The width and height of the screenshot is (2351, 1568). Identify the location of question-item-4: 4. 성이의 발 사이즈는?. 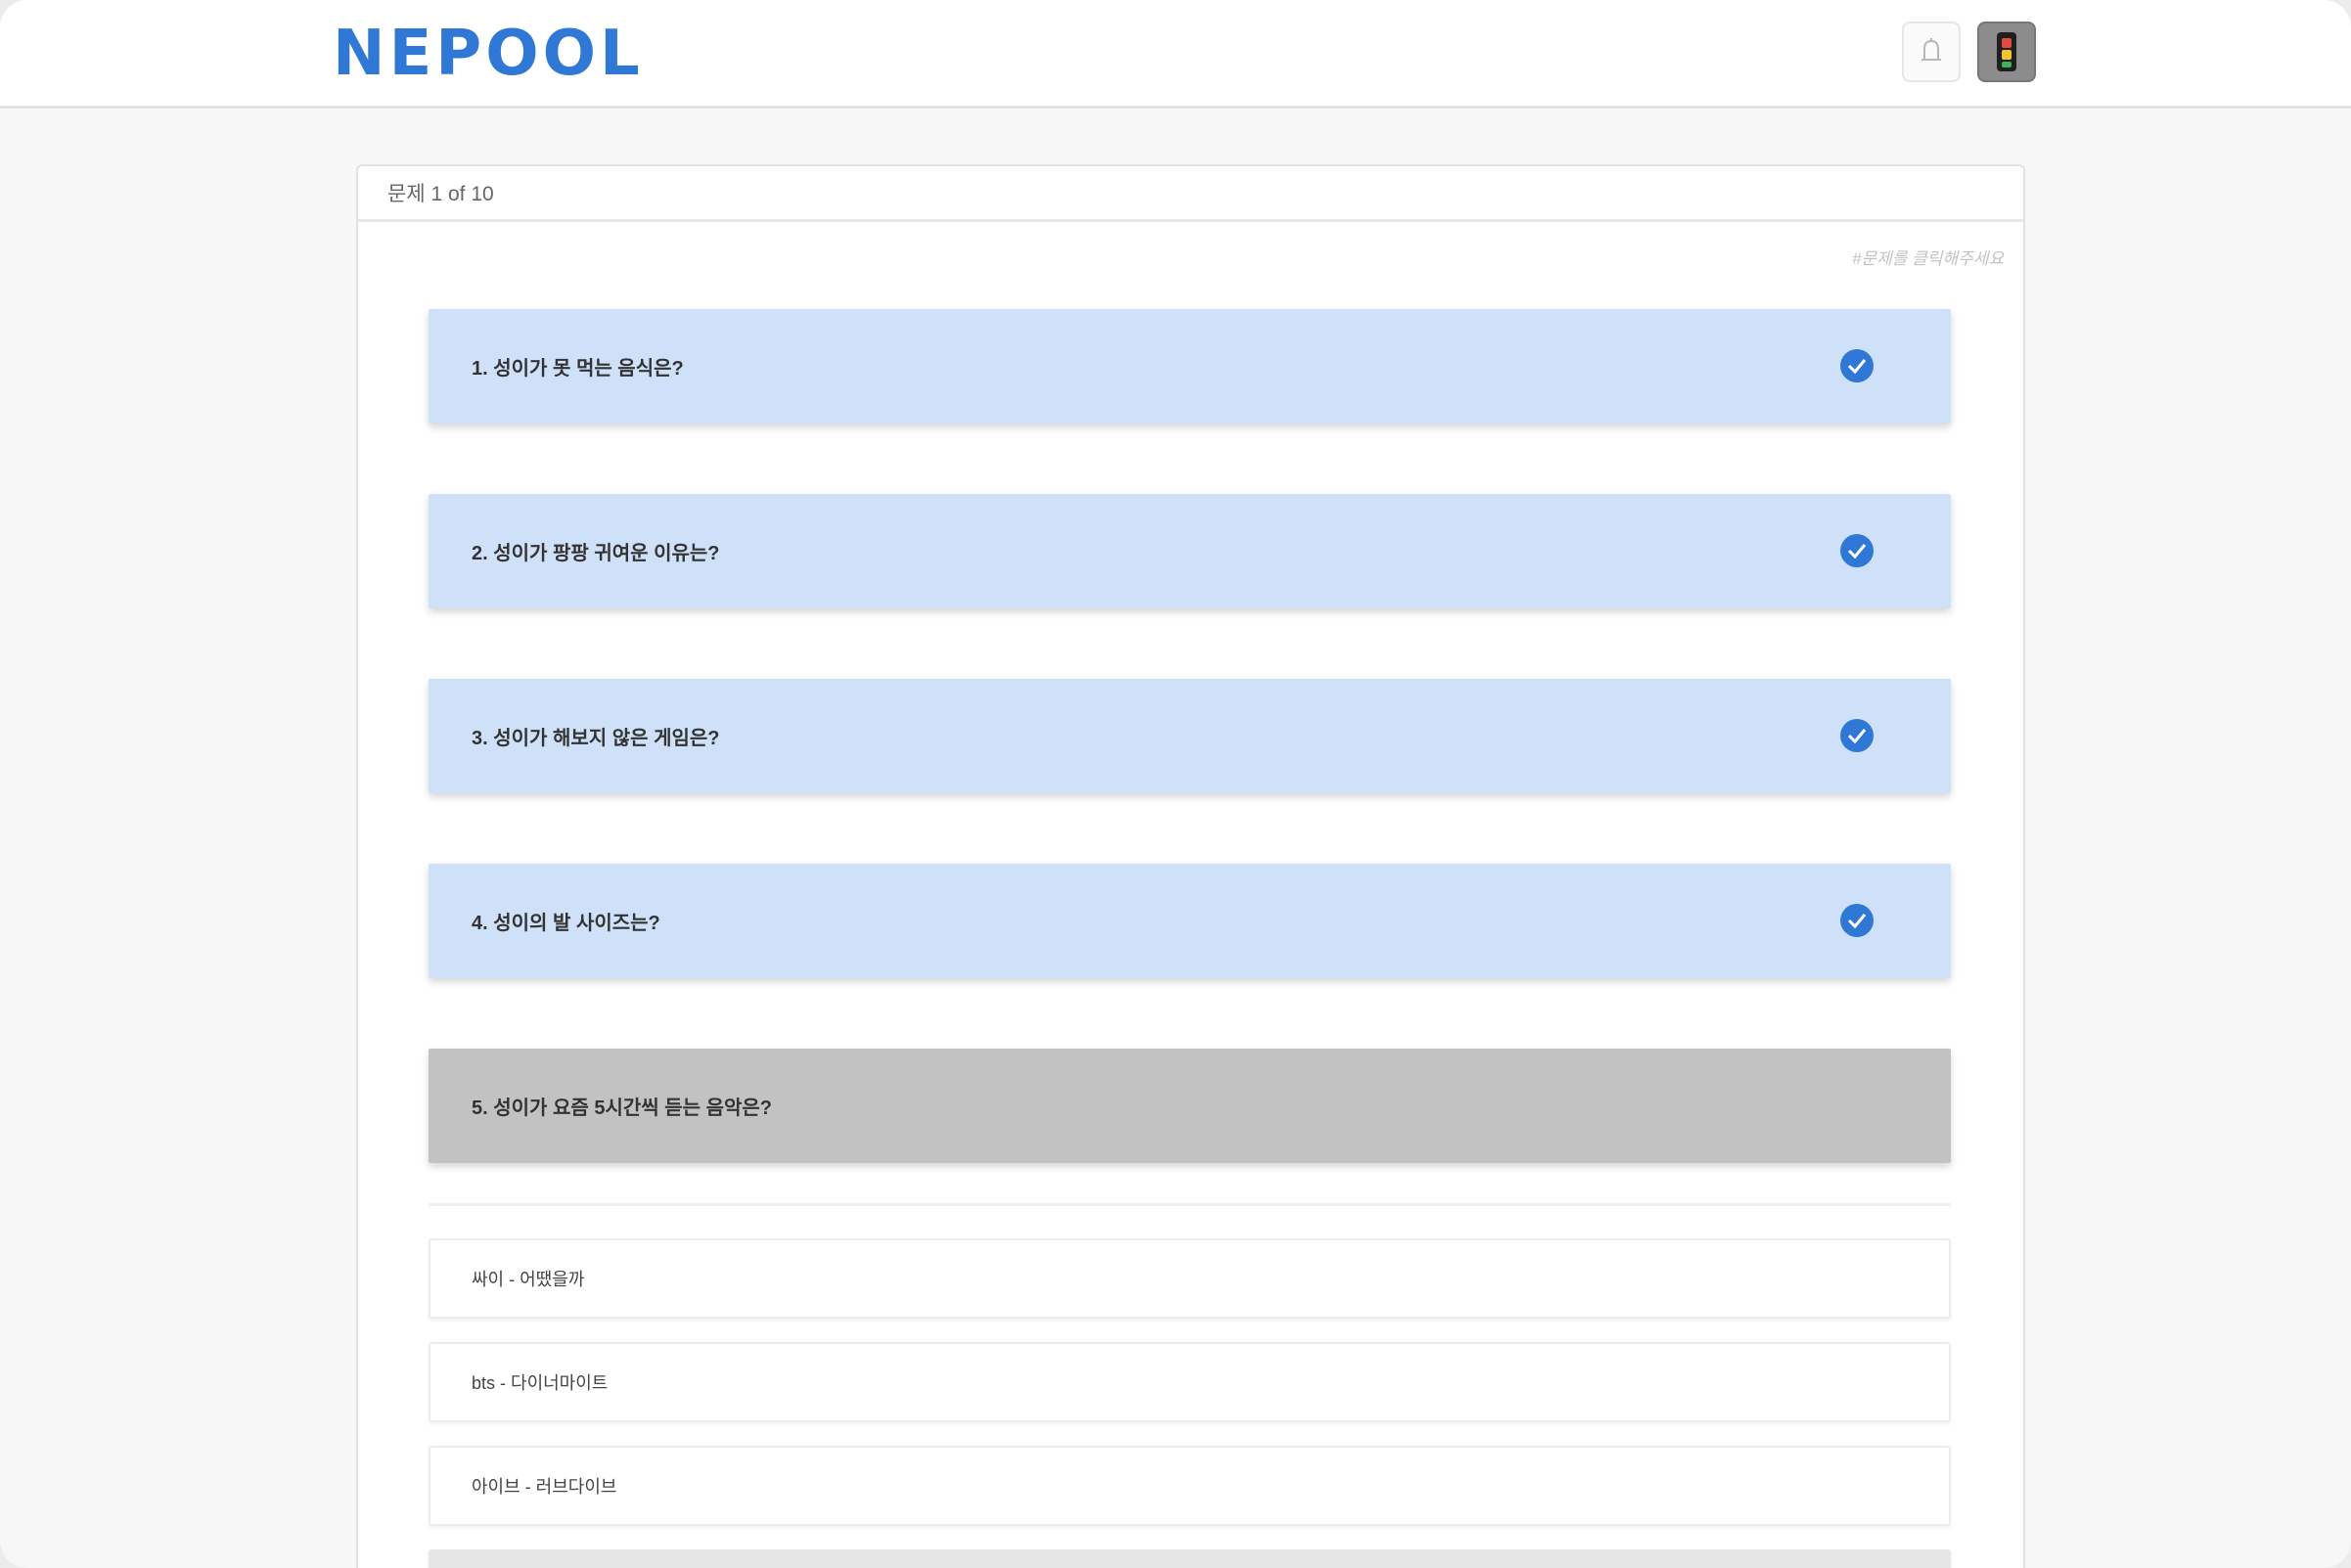
(1190, 921).